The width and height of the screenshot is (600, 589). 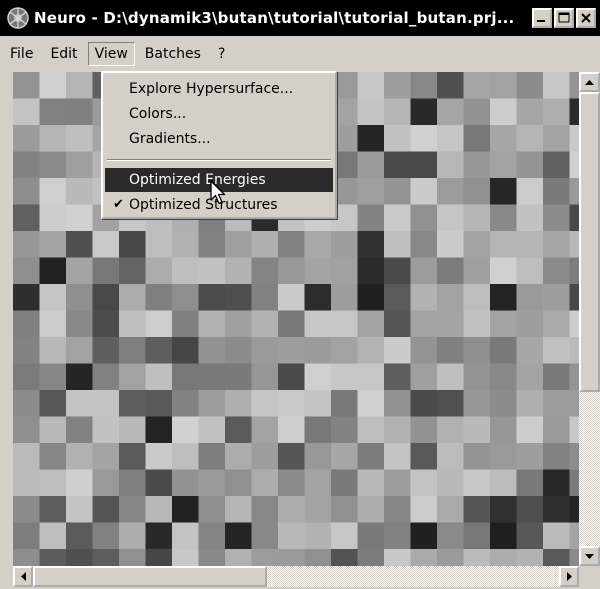 What do you see at coordinates (18, 18) in the screenshot?
I see `app-icon` at bounding box center [18, 18].